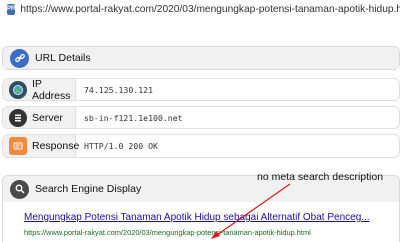 This screenshot has height=242, width=400. Describe the element at coordinates (47, 117) in the screenshot. I see `server-label: Server` at that location.